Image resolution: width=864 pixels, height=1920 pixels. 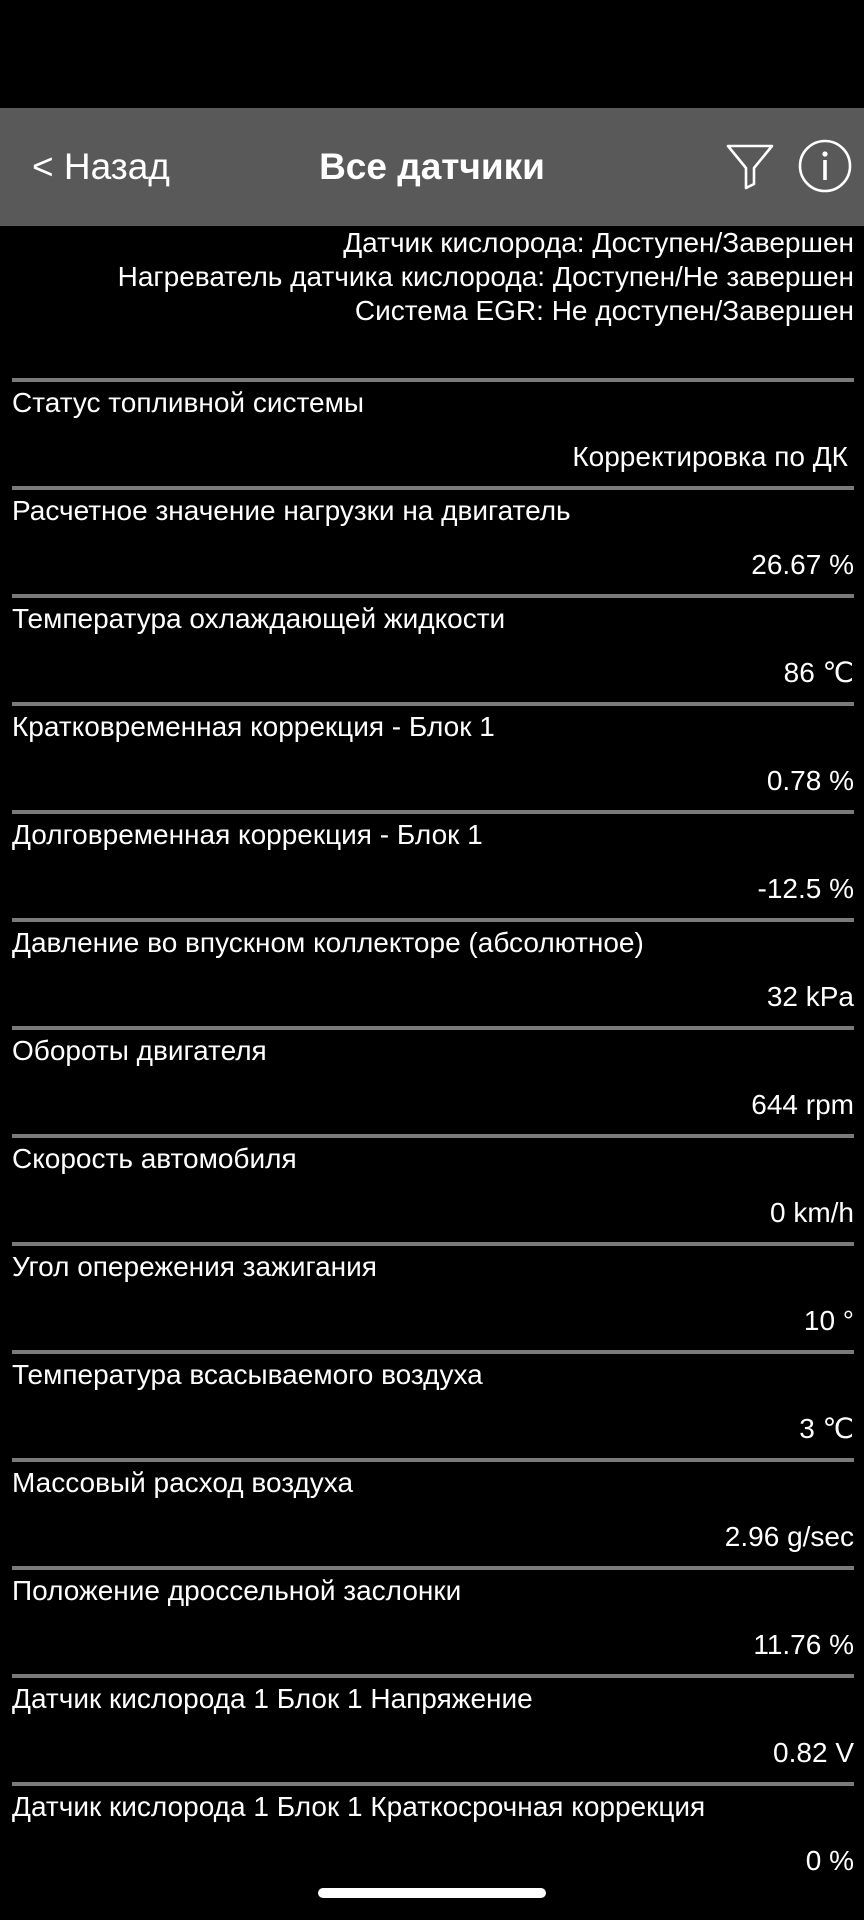 I want to click on sensor-name: Кратковременная коррекция - Блок 1, so click(x=253, y=726).